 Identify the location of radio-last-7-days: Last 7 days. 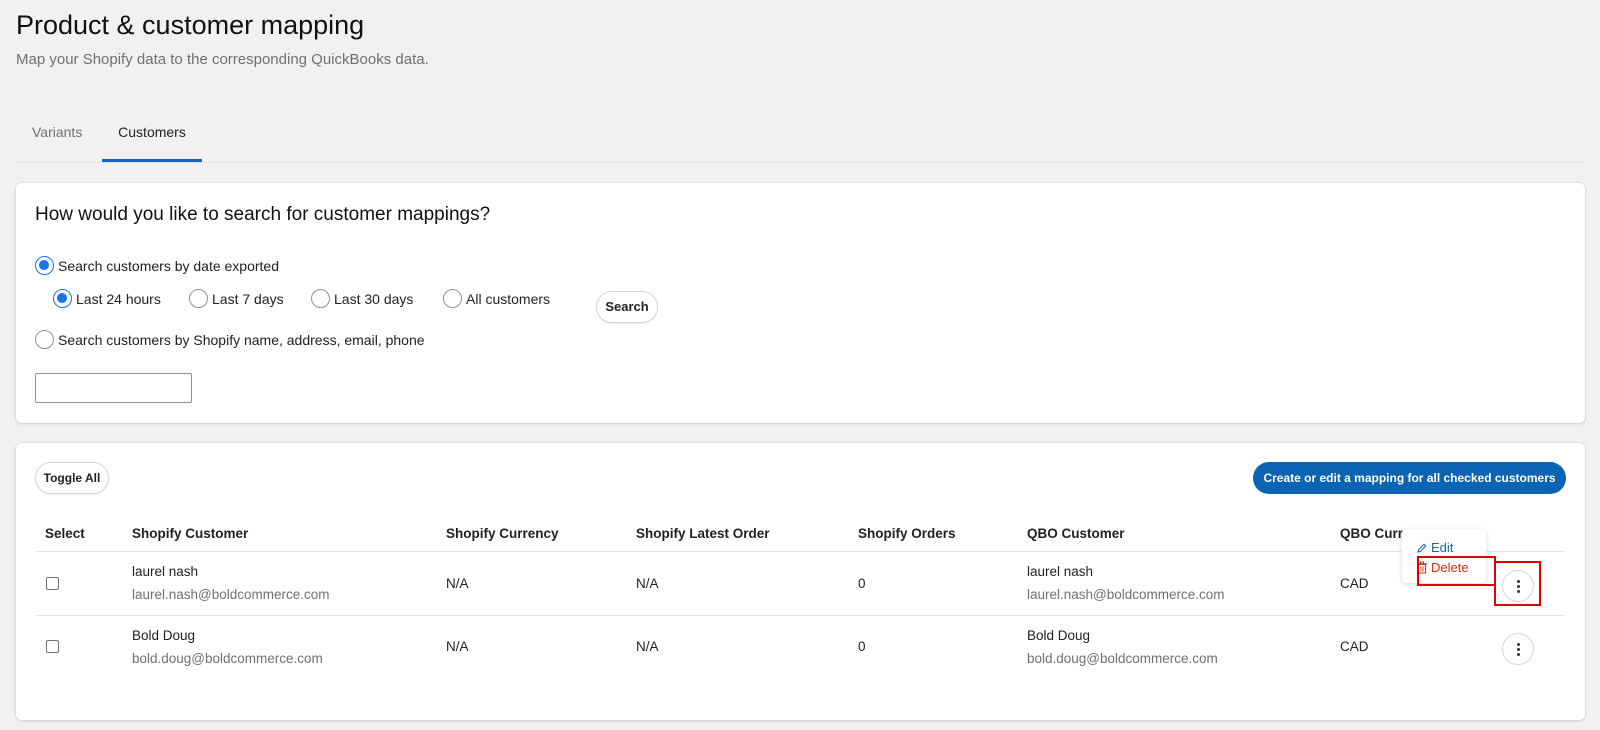
(236, 298).